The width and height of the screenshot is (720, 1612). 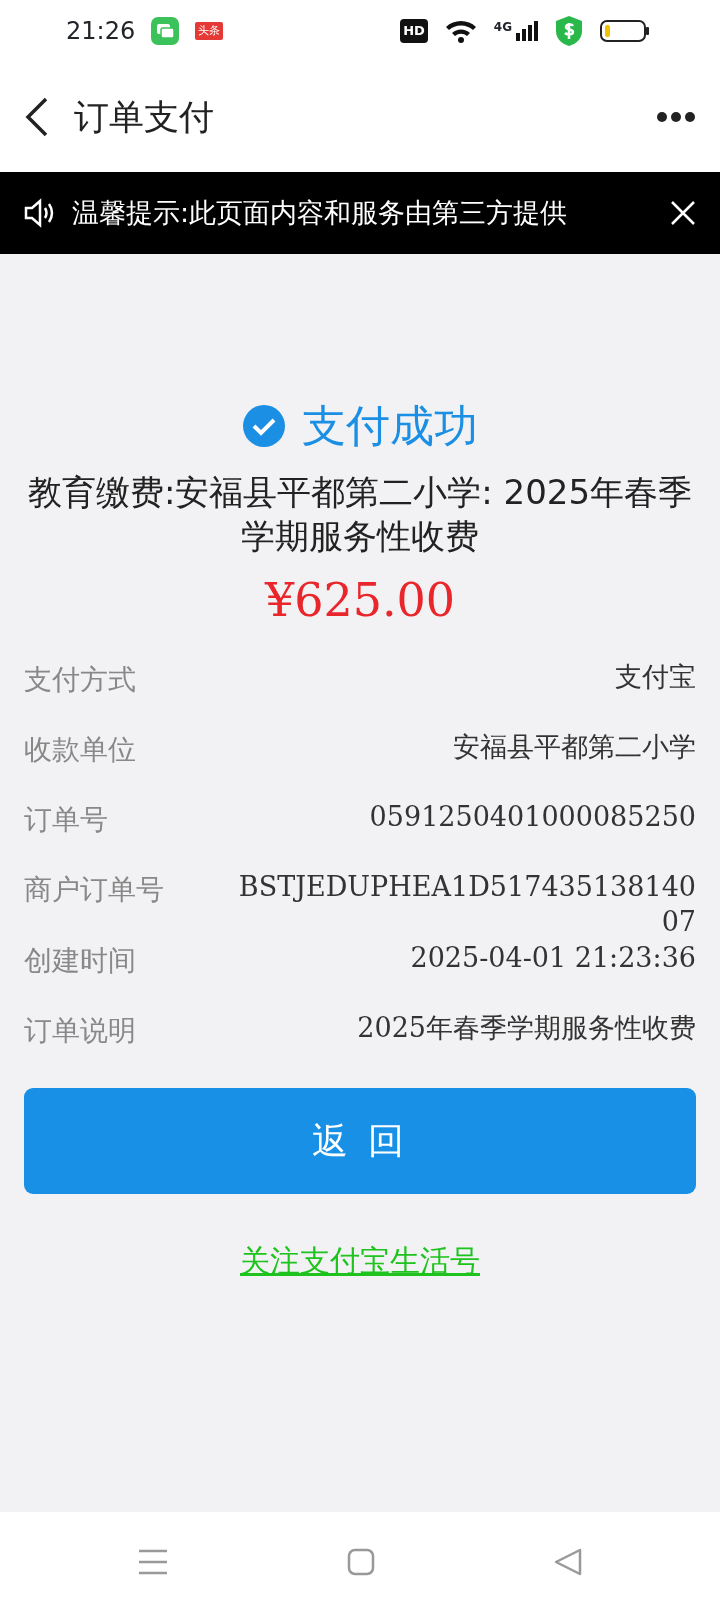 What do you see at coordinates (80, 1030) in the screenshot?
I see `detail-label: 订单说明` at bounding box center [80, 1030].